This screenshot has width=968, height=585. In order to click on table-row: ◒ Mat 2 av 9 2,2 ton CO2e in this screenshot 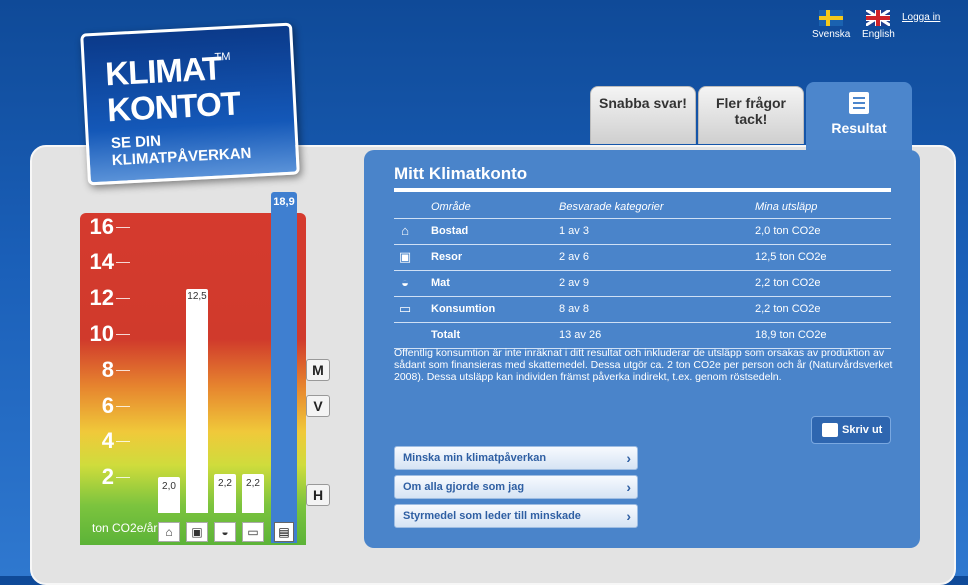, I will do `click(642, 283)`.